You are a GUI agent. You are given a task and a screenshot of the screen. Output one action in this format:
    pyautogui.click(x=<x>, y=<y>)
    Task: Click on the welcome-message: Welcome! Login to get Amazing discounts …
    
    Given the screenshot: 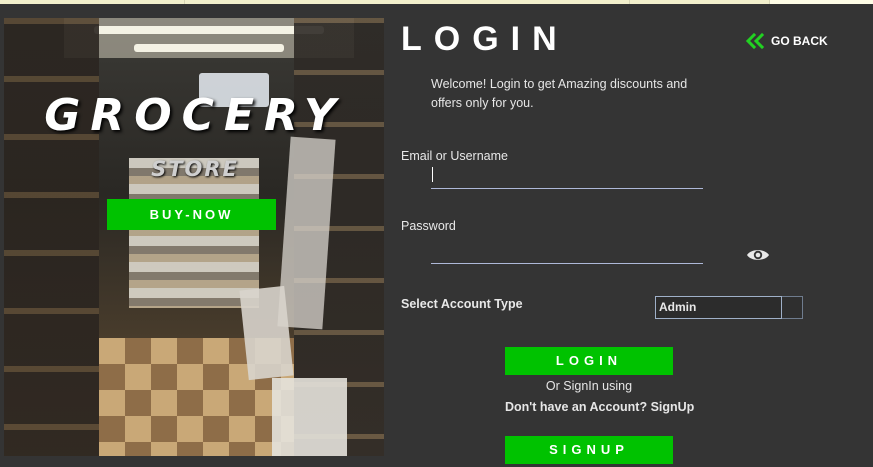 What is the action you would take?
    pyautogui.click(x=559, y=93)
    